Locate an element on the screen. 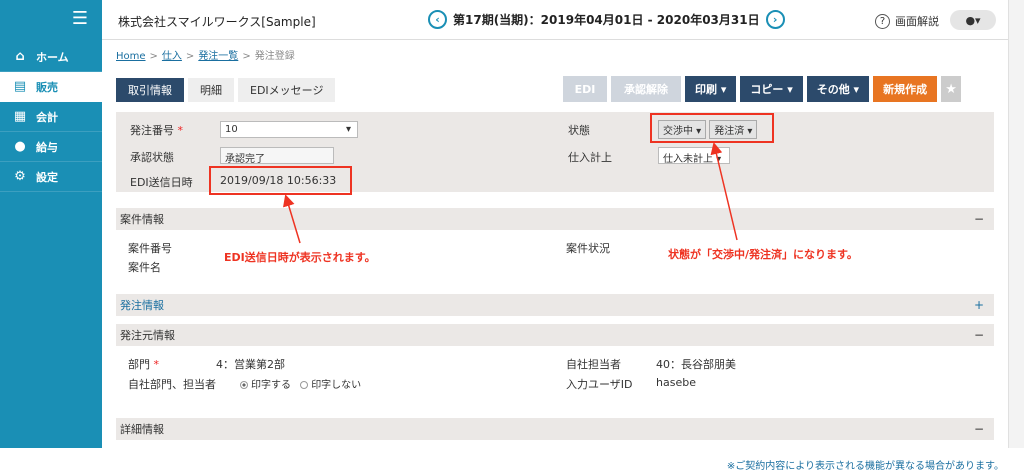 This screenshot has height=473, width=1024. edi-arrow is located at coordinates (291, 219).